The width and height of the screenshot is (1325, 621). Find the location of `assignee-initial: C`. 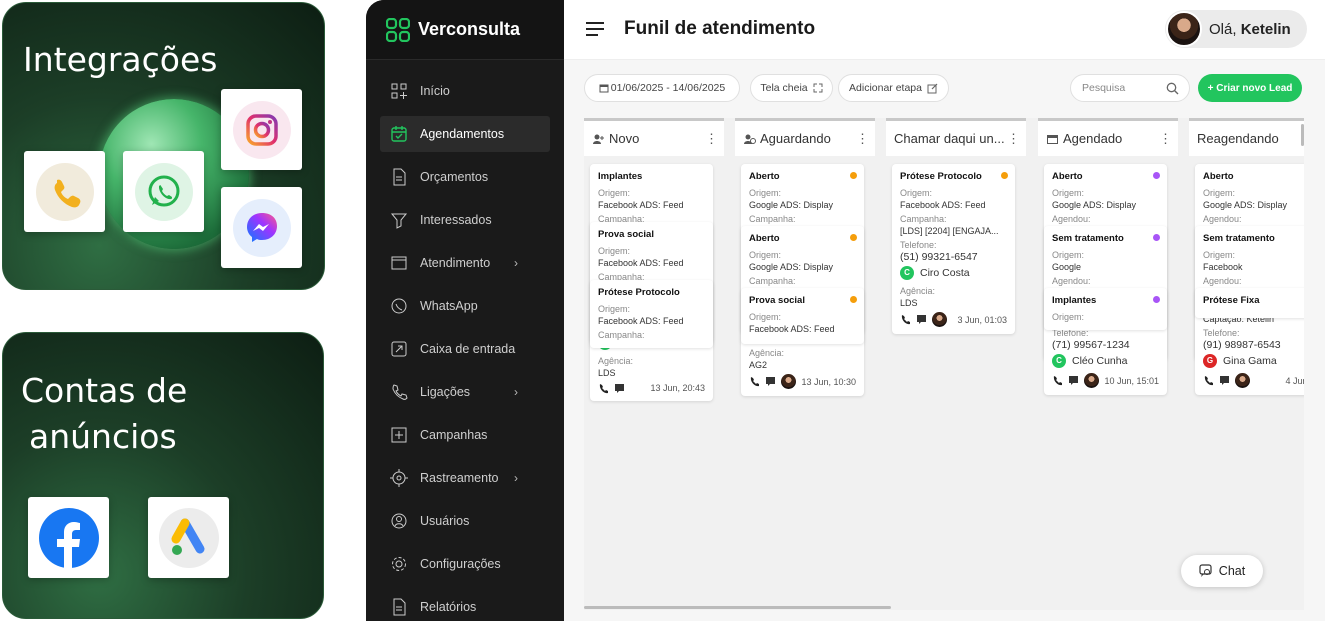

assignee-initial: C is located at coordinates (907, 273).